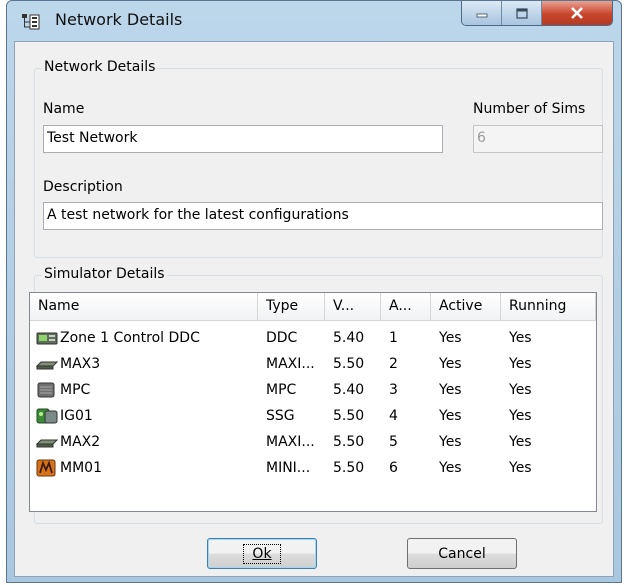 This screenshot has width=628, height=585. What do you see at coordinates (393, 442) in the screenshot?
I see `row-address: 5` at bounding box center [393, 442].